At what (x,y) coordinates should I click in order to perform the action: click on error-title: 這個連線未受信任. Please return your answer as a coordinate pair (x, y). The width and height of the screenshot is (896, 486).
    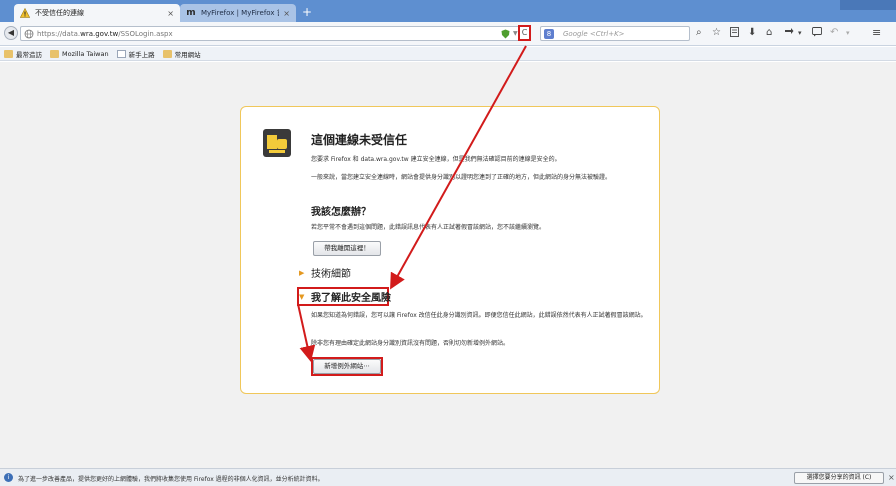
    Looking at the image, I should click on (359, 140).